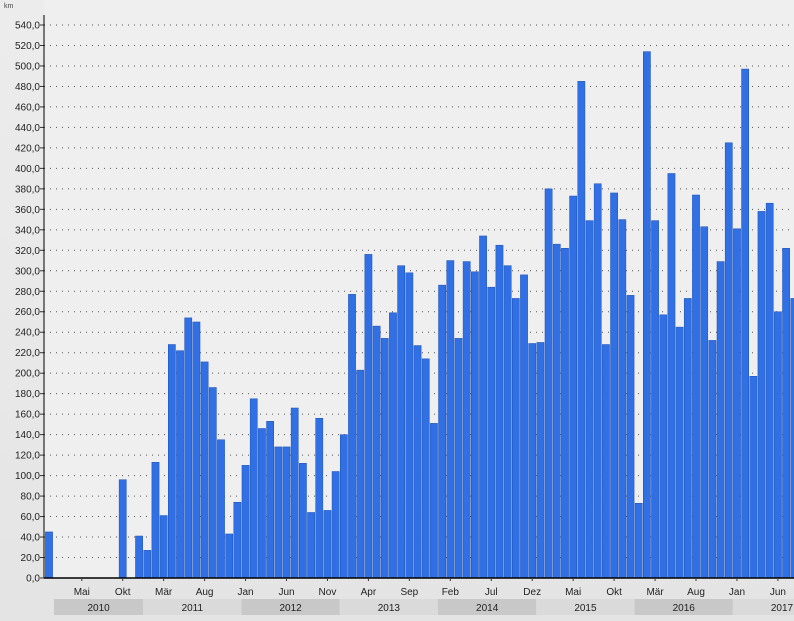 This screenshot has width=794, height=621. Describe the element at coordinates (585, 608) in the screenshot. I see `year-label: 2015` at that location.